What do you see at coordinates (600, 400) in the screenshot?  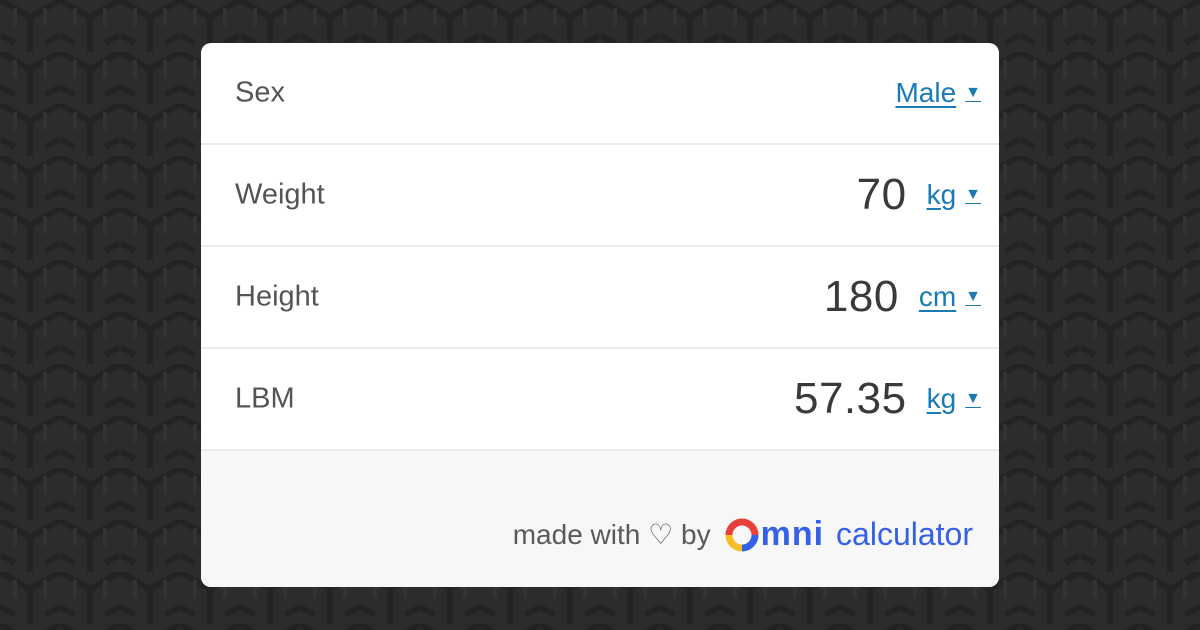 I see `lbm-row: LBM 57.35 kg ▼` at bounding box center [600, 400].